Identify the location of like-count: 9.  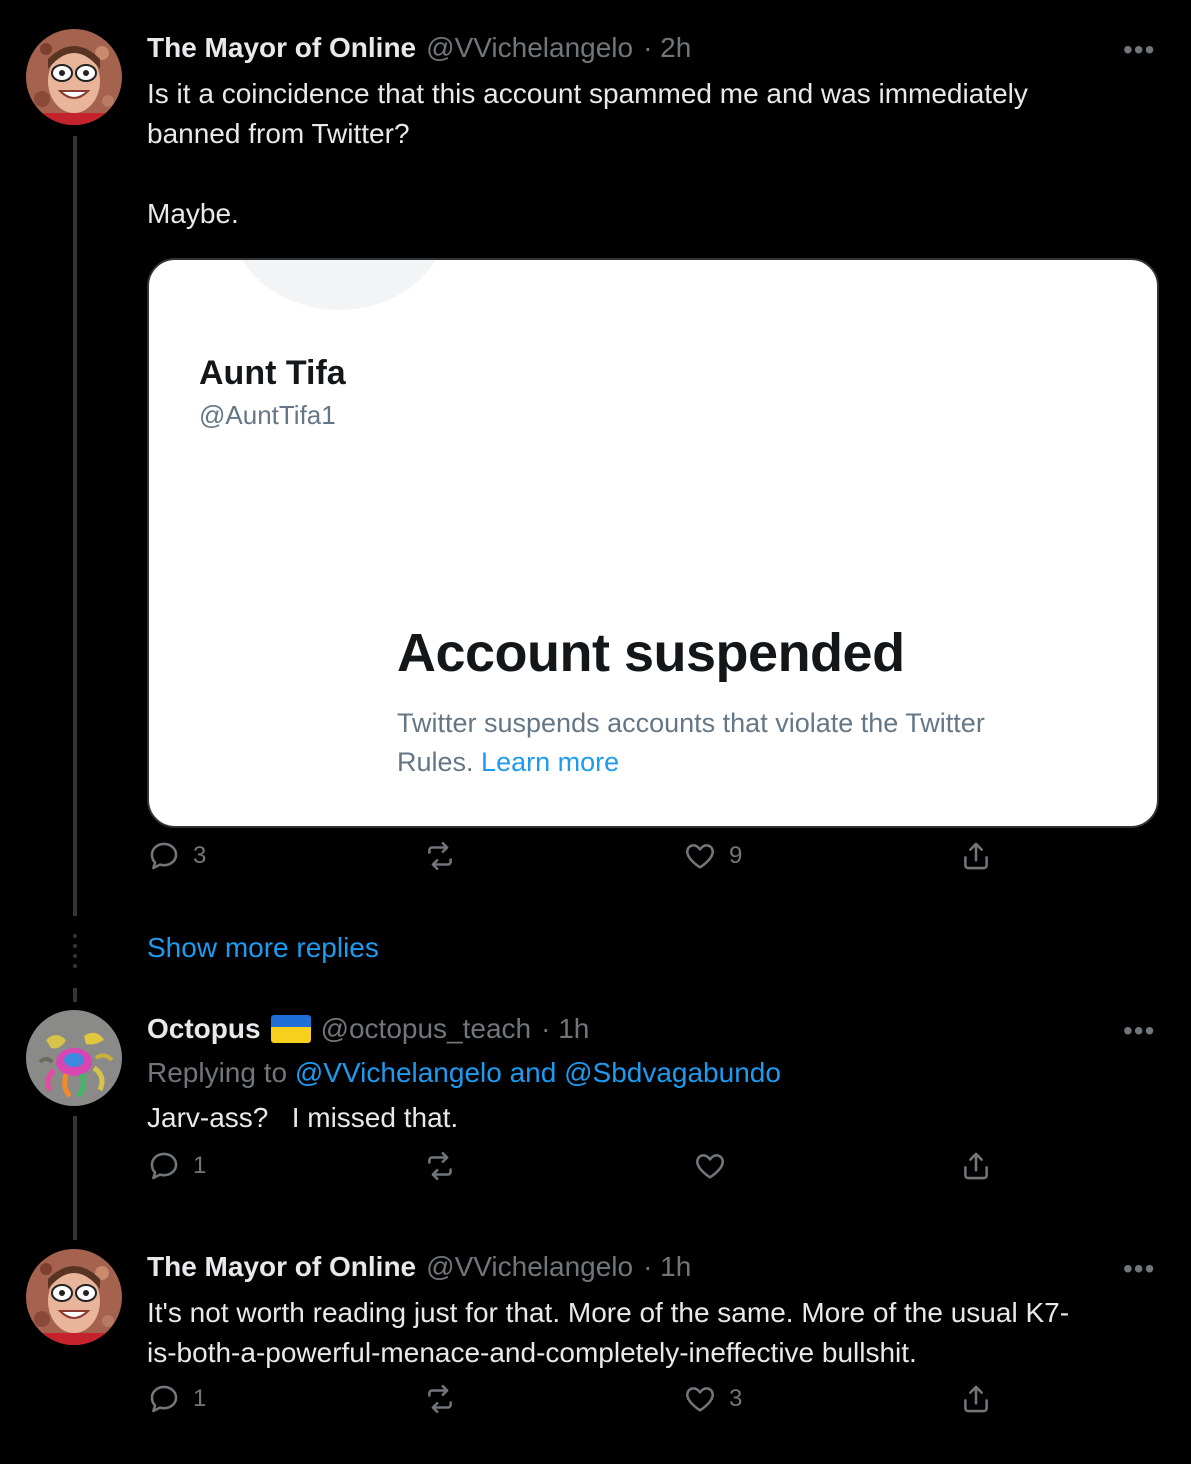
(736, 855).